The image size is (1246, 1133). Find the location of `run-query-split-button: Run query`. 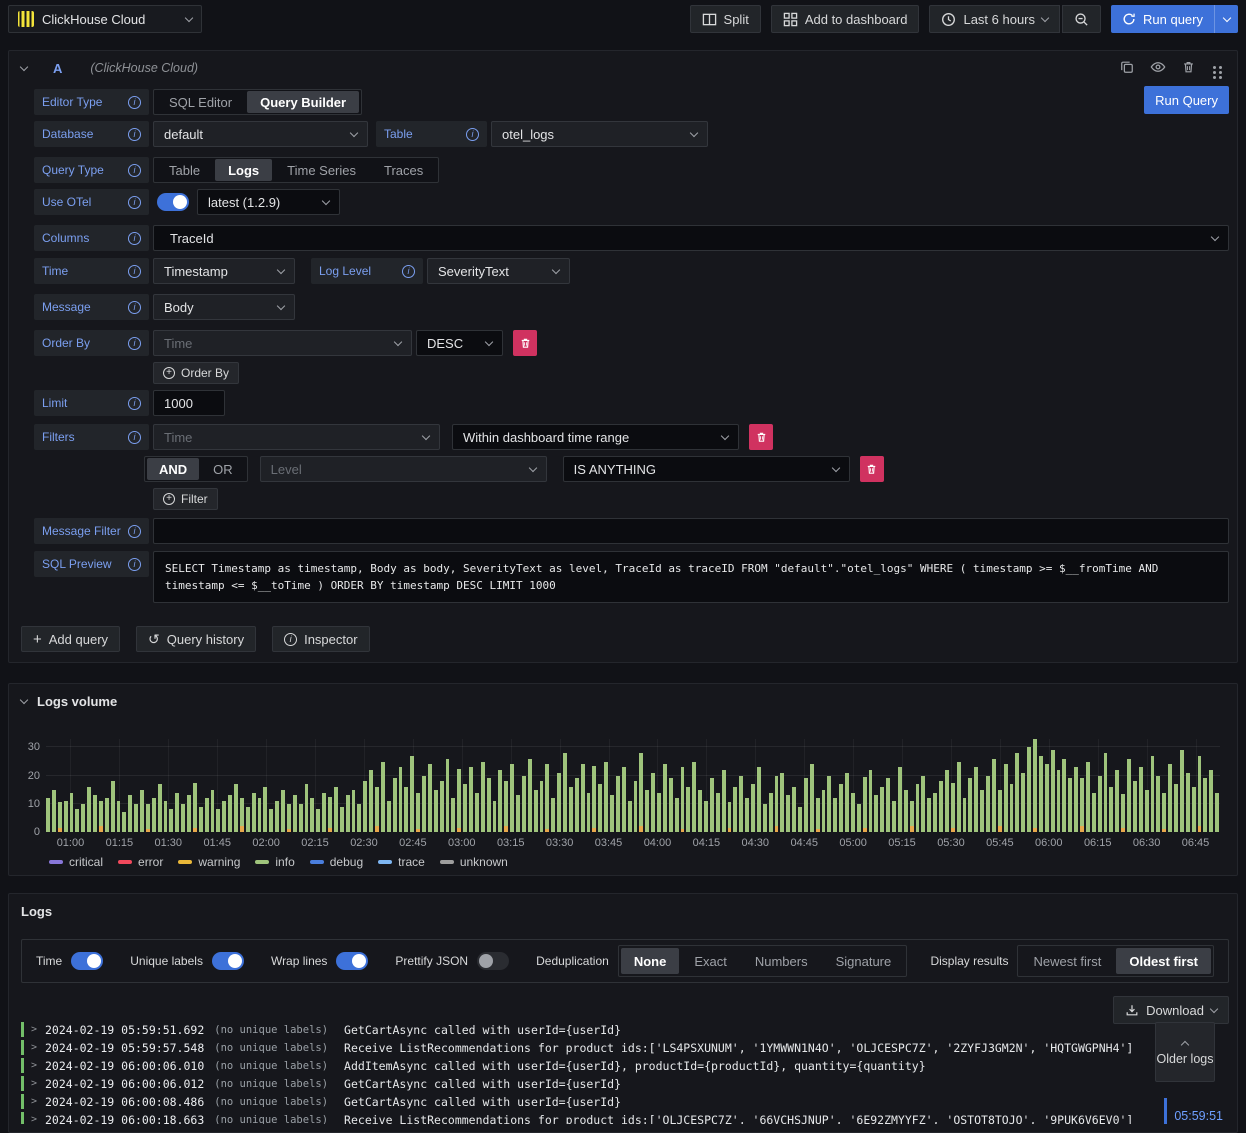

run-query-split-button: Run query is located at coordinates (1174, 19).